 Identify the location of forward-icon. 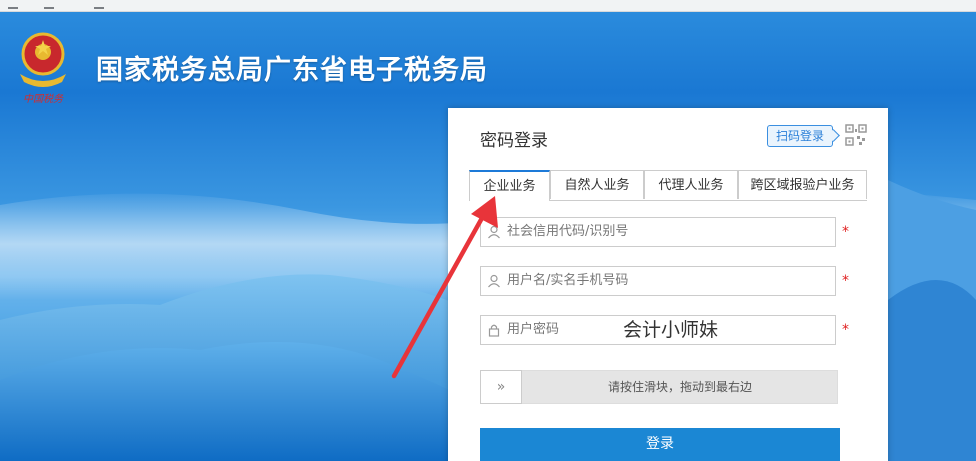
(49, 4).